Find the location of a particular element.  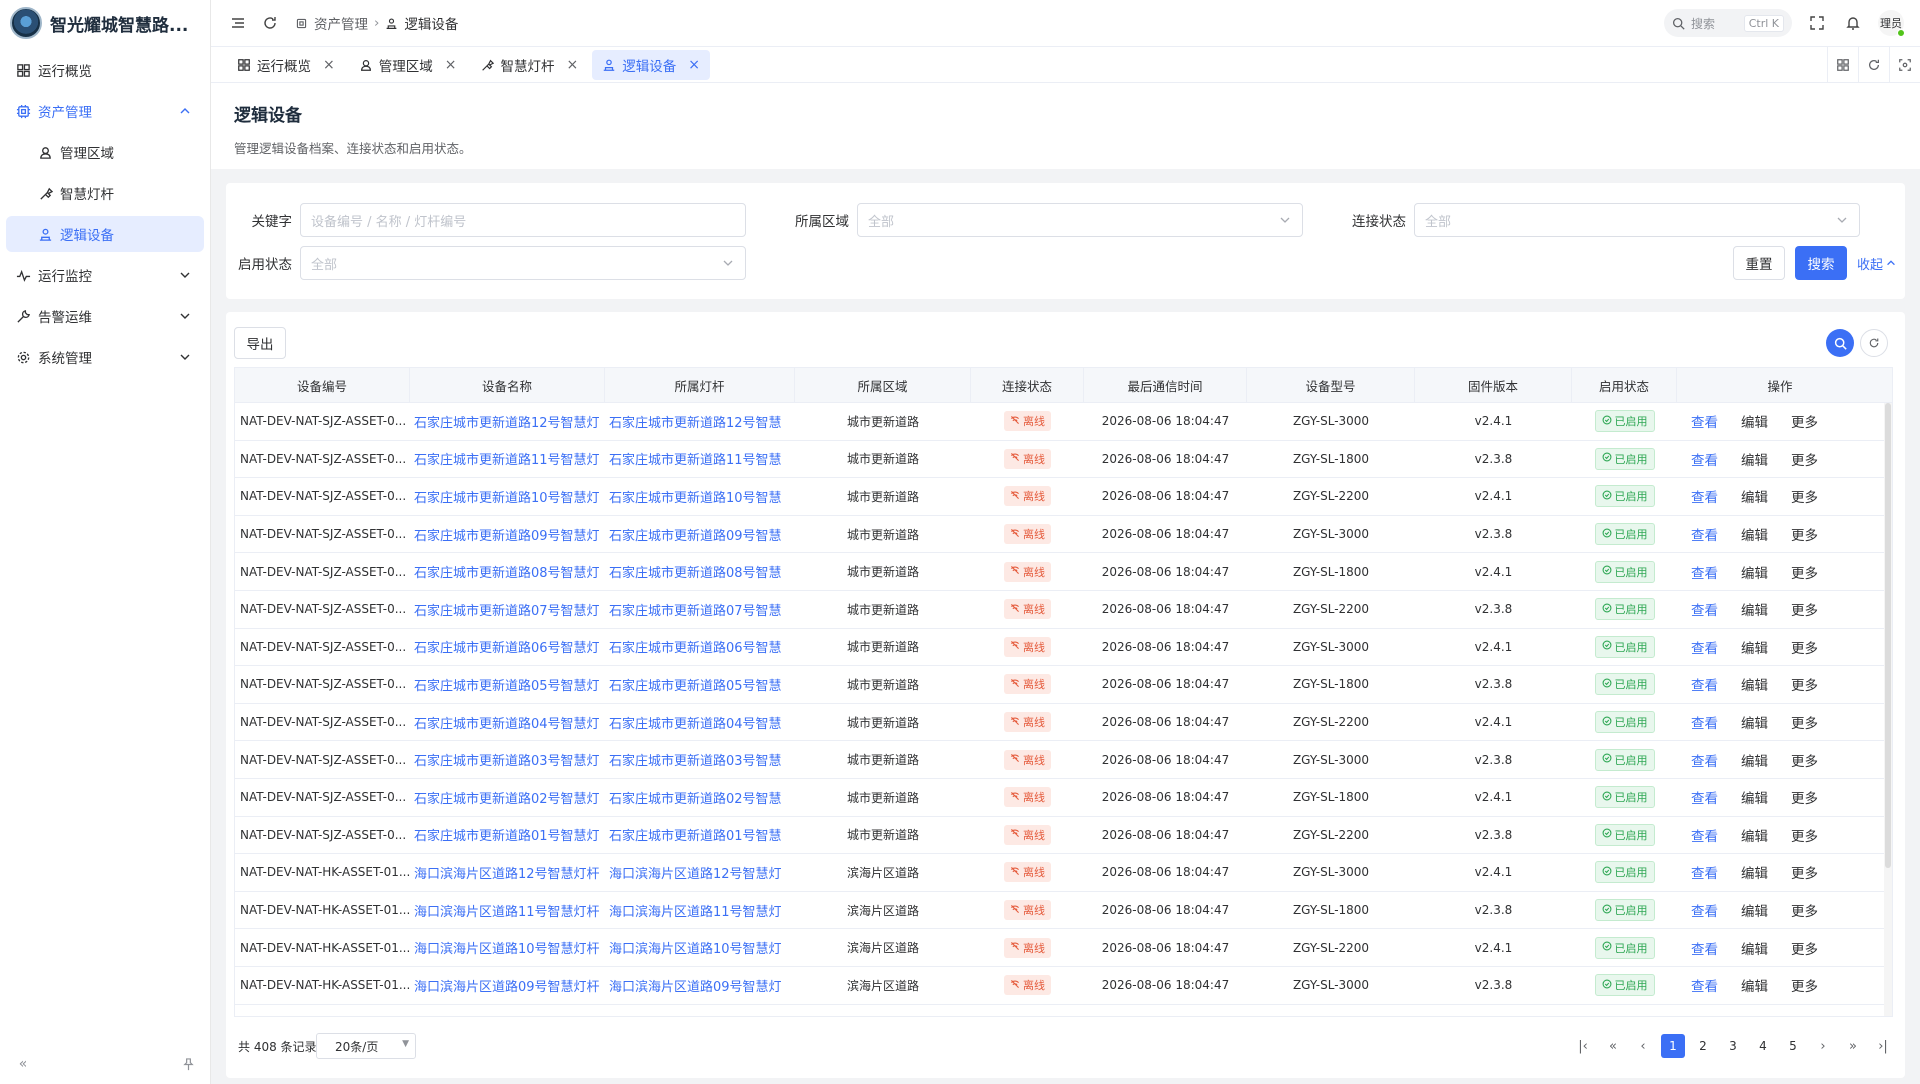

cell-device-name-link: 石家庄城市更新道路08号智慧灯 is located at coordinates (507, 571).